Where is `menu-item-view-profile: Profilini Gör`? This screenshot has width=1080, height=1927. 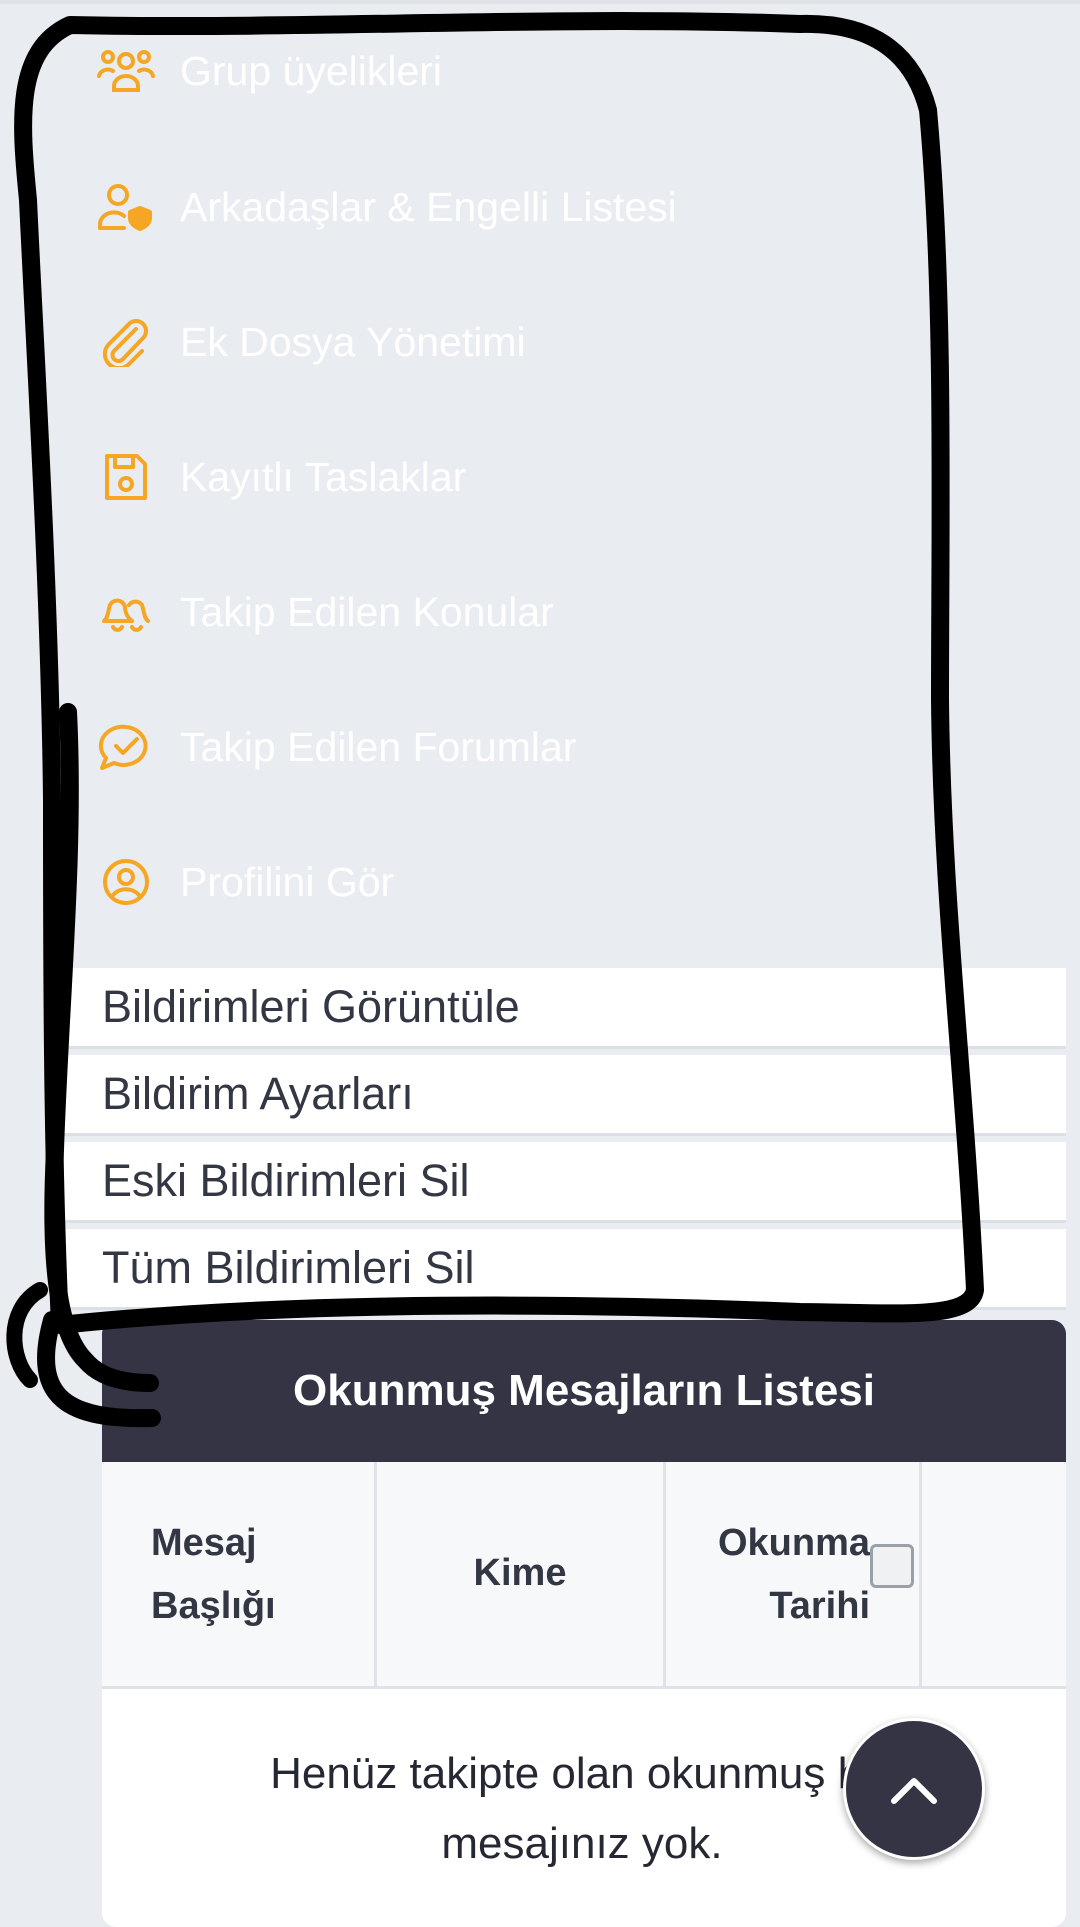 menu-item-view-profile: Profilini Gör is located at coordinates (500, 882).